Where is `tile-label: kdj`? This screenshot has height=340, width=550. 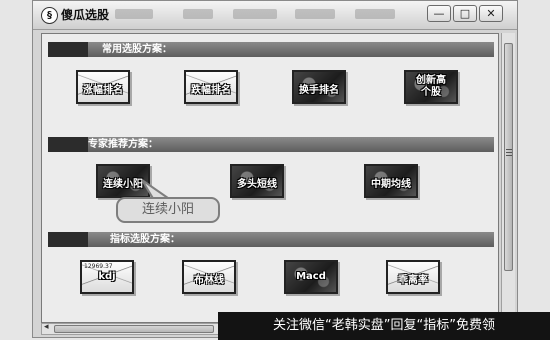 tile-label: kdj is located at coordinates (107, 276).